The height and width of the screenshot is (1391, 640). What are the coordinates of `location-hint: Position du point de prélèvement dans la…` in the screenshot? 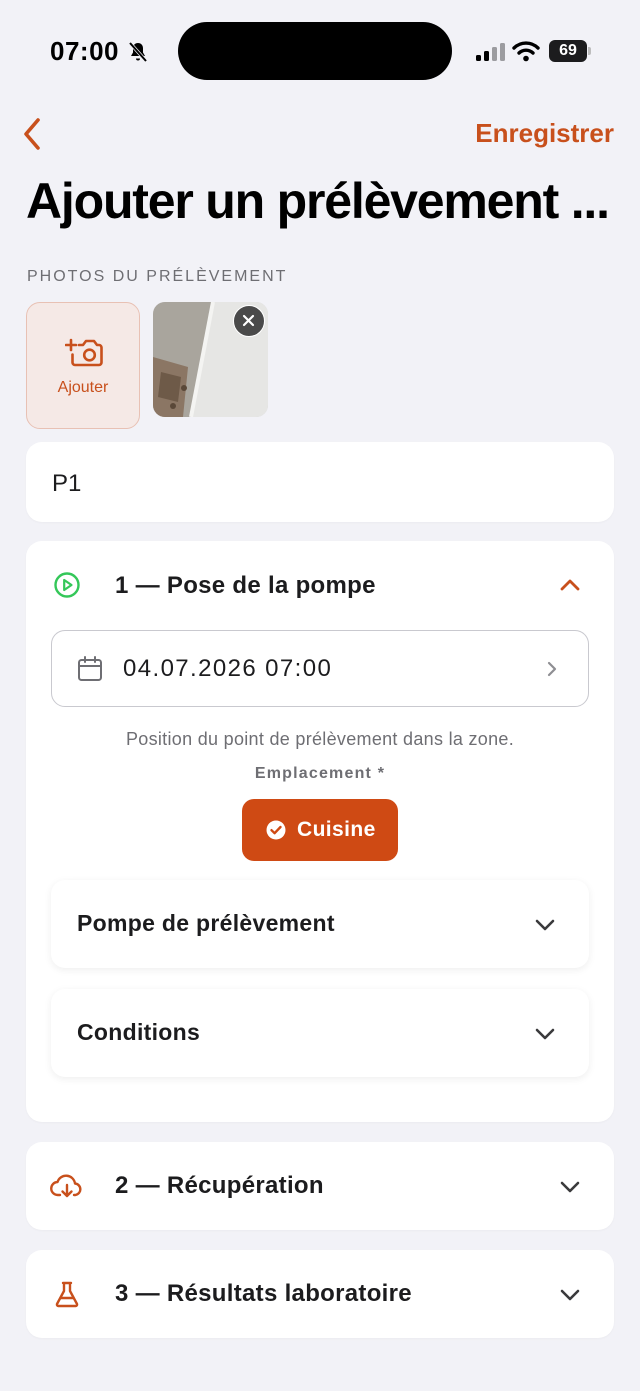 It's located at (320, 739).